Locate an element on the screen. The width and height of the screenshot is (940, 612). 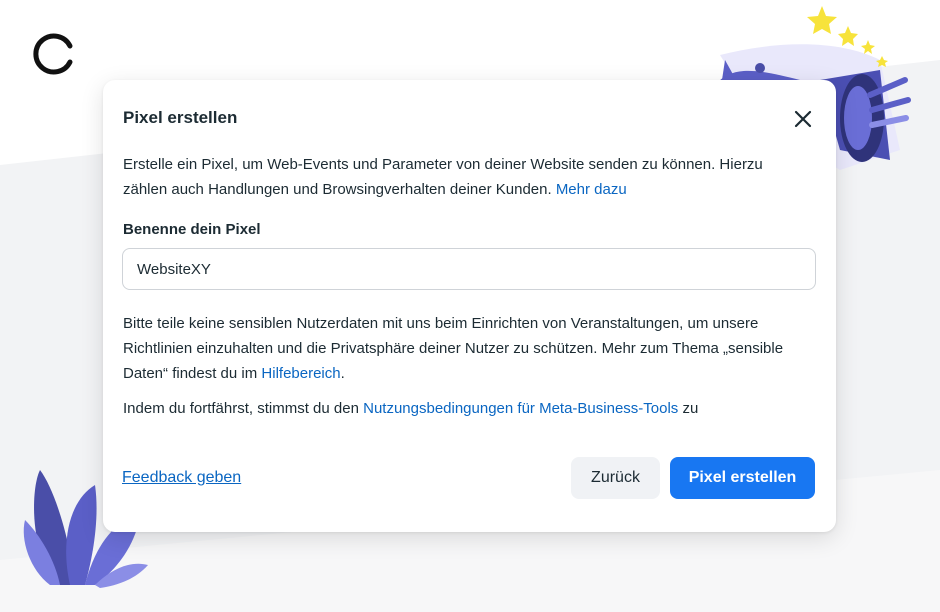
dialog-title: Pixel erstellen is located at coordinates (180, 117).